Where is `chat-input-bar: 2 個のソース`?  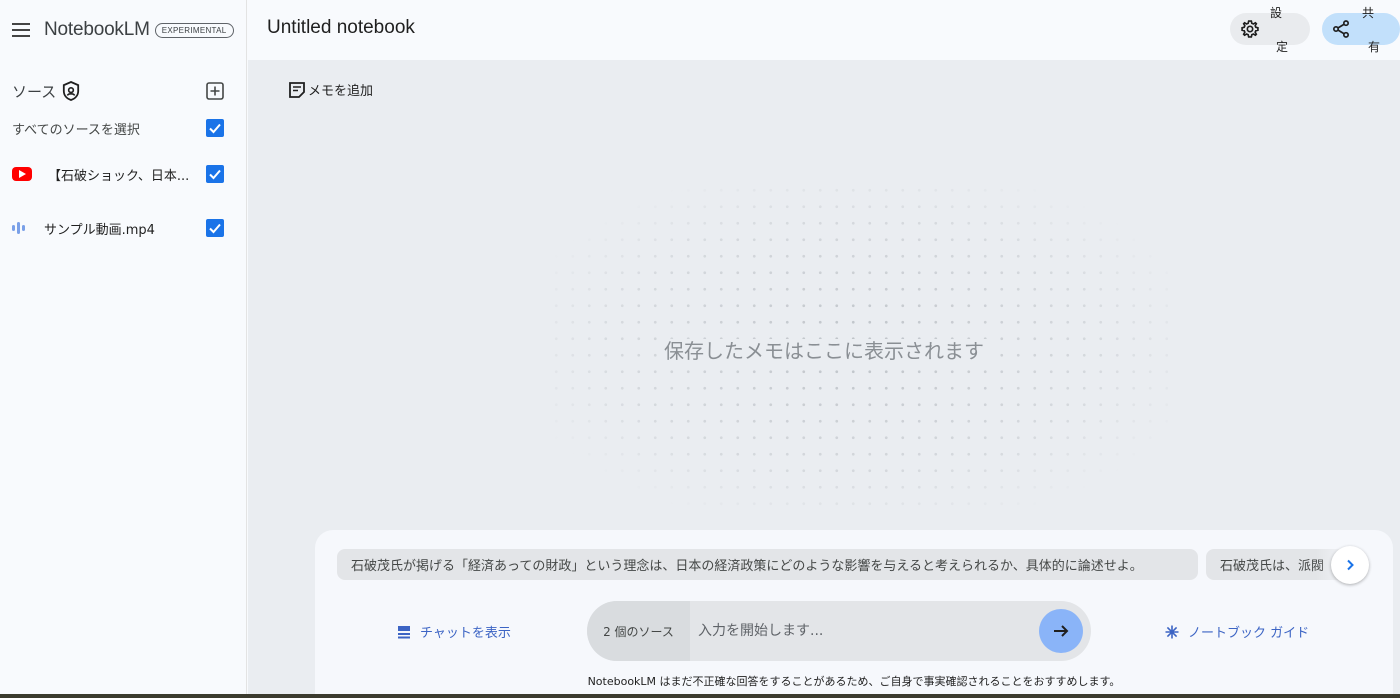 chat-input-bar: 2 個のソース is located at coordinates (839, 631).